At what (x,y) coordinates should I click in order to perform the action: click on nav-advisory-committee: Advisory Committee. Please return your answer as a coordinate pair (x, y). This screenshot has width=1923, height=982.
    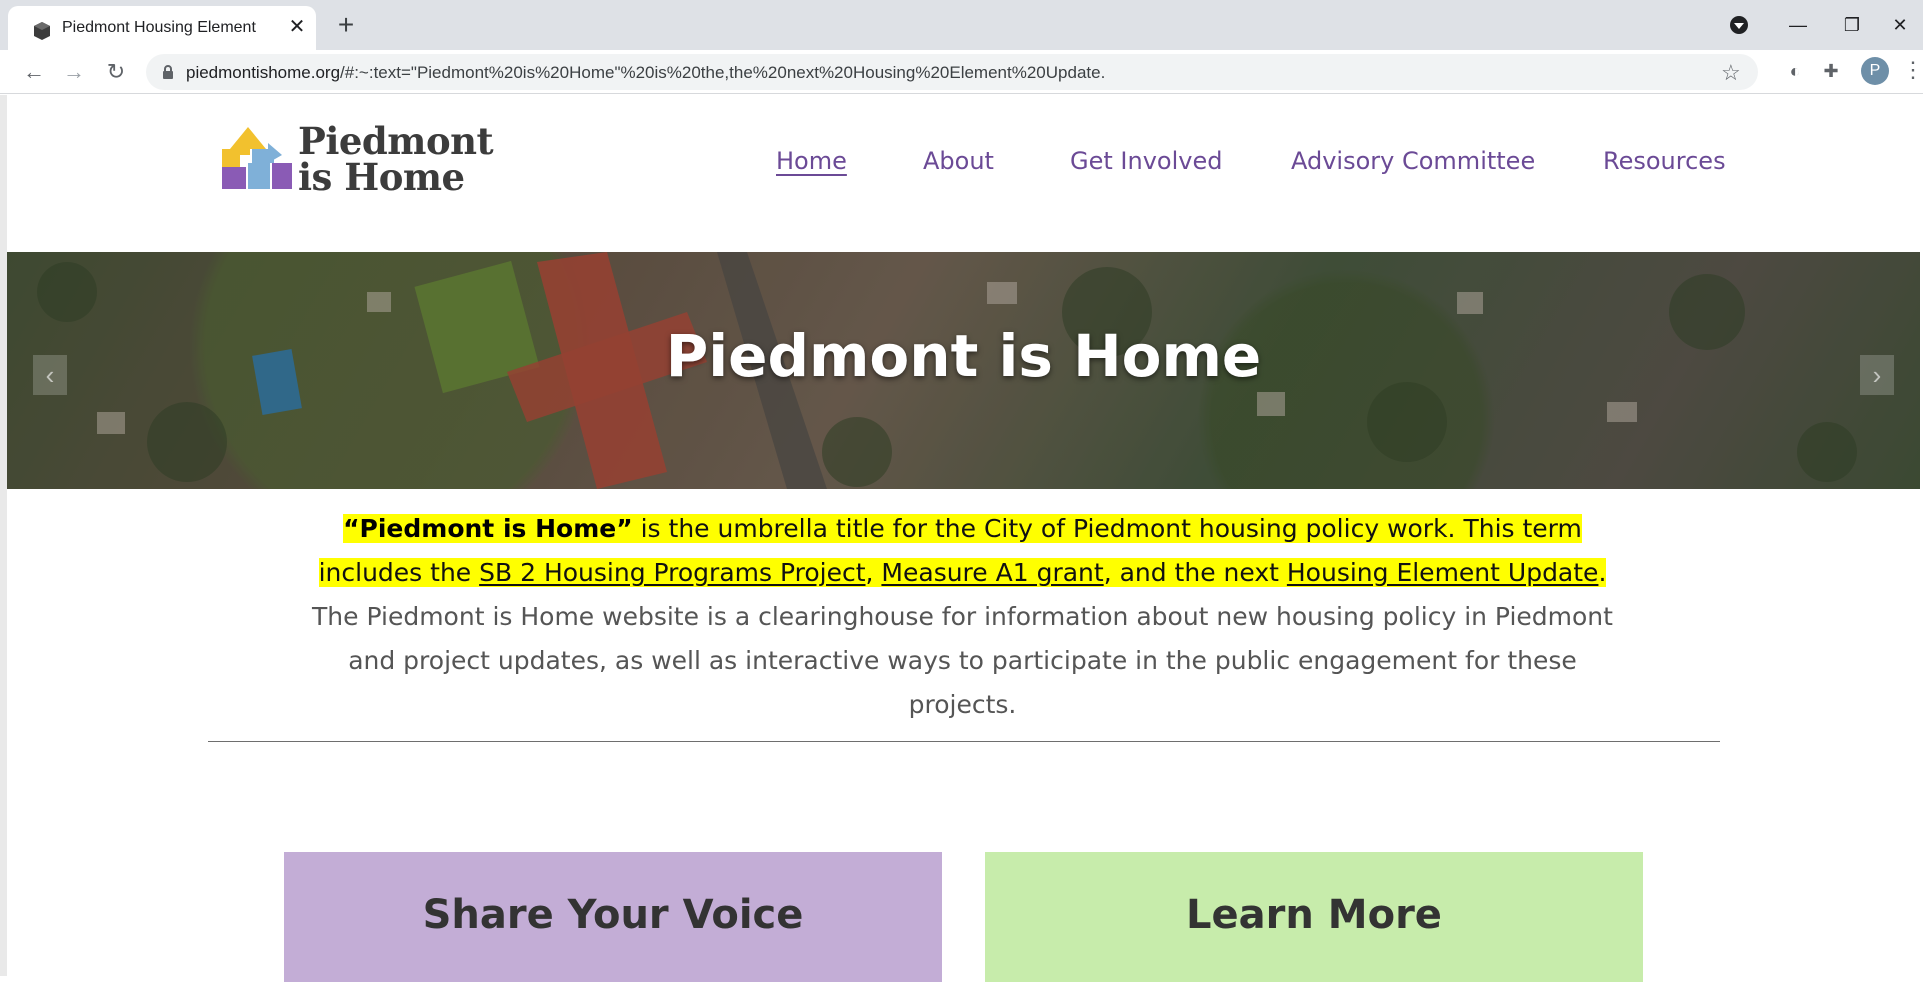
    Looking at the image, I should click on (1413, 161).